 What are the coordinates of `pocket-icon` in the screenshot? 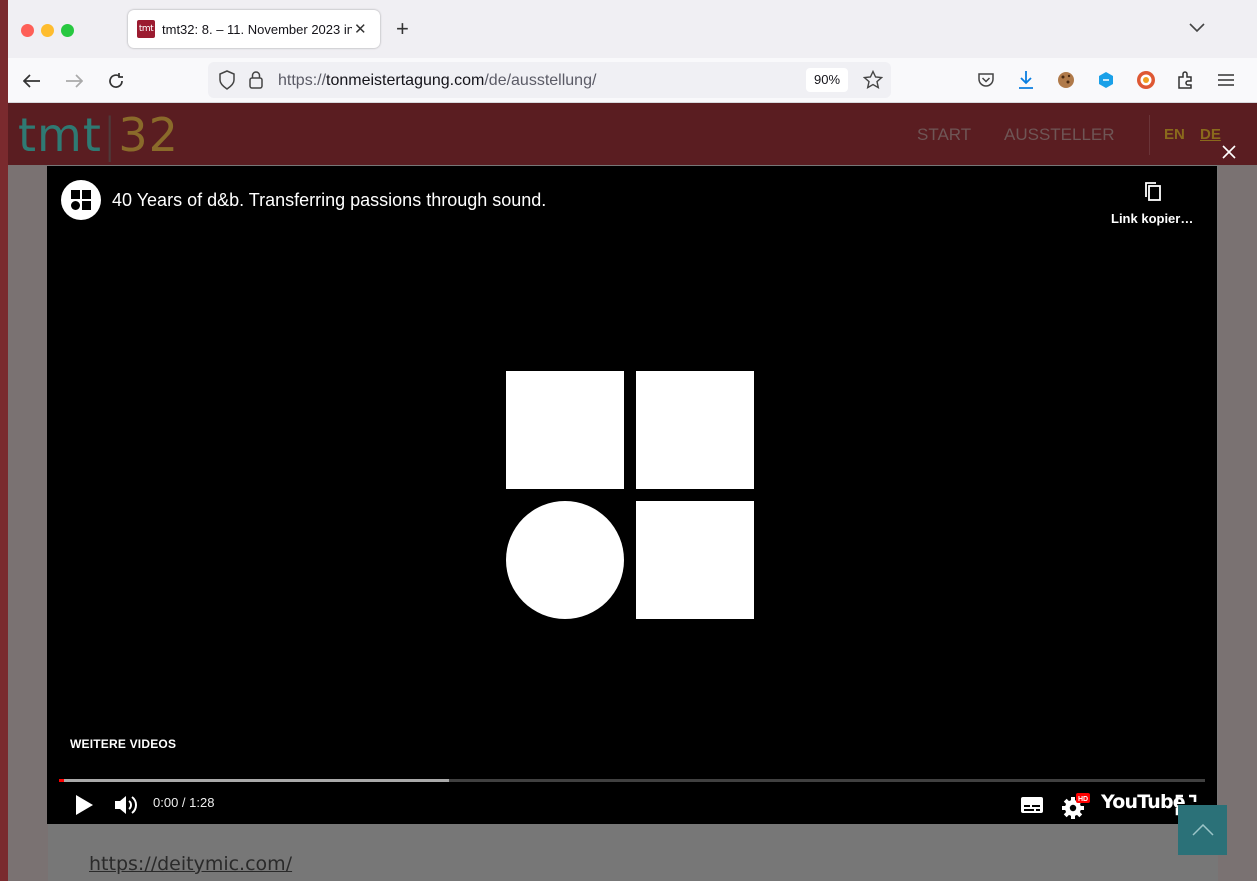 It's located at (986, 80).